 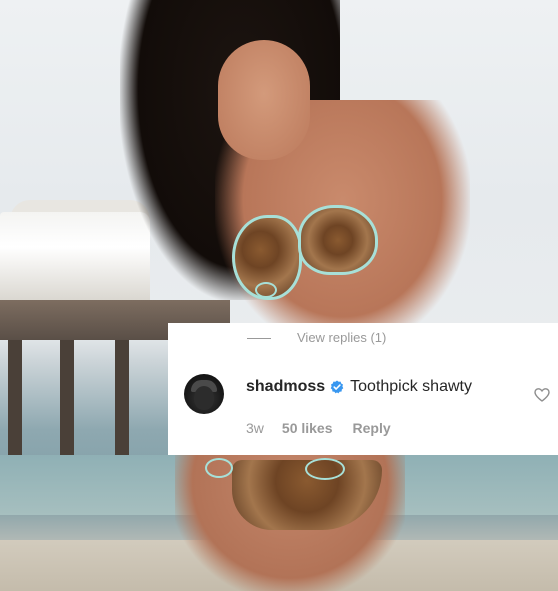 I want to click on comment-line: shadmoss Toothpick shawty, so click(x=359, y=387).